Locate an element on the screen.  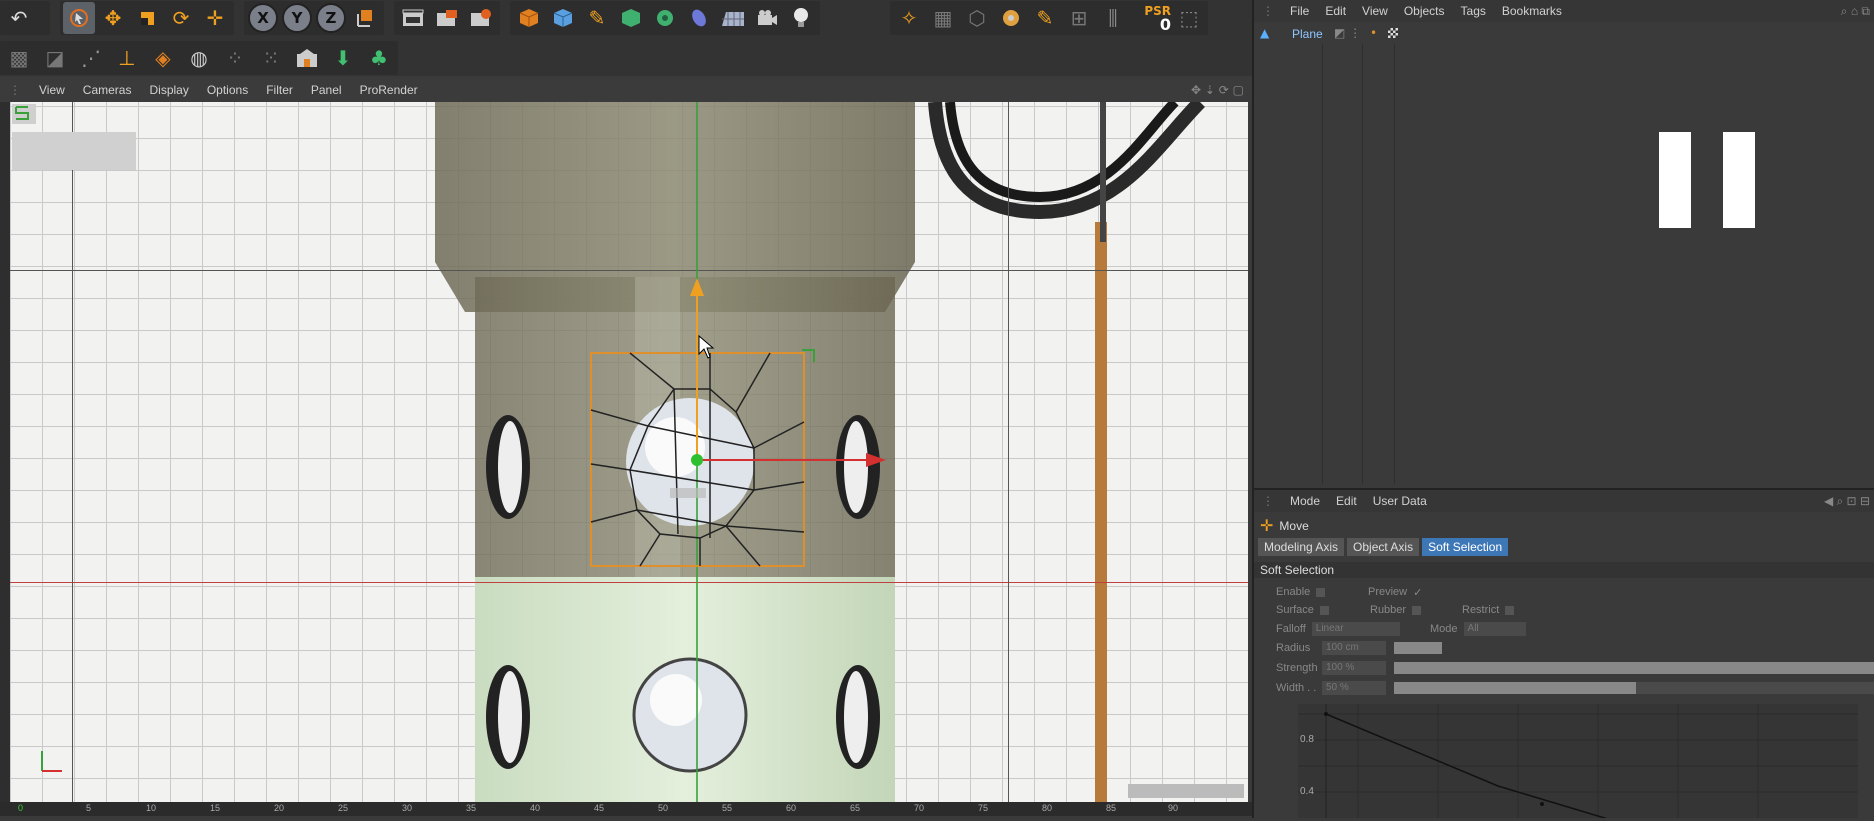
tree-icon: ♣ is located at coordinates (379, 58).